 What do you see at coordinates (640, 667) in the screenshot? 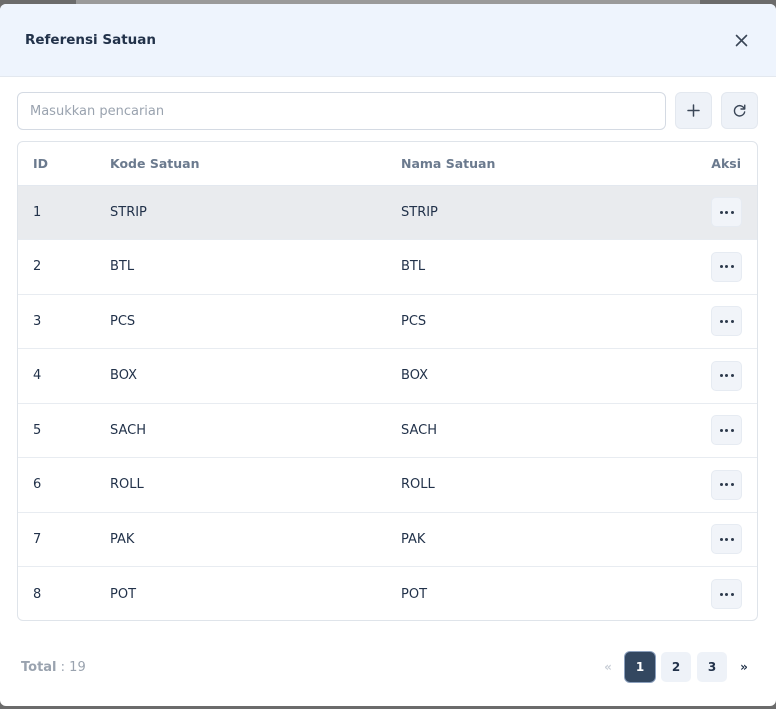
I see `page-button-1: 1` at bounding box center [640, 667].